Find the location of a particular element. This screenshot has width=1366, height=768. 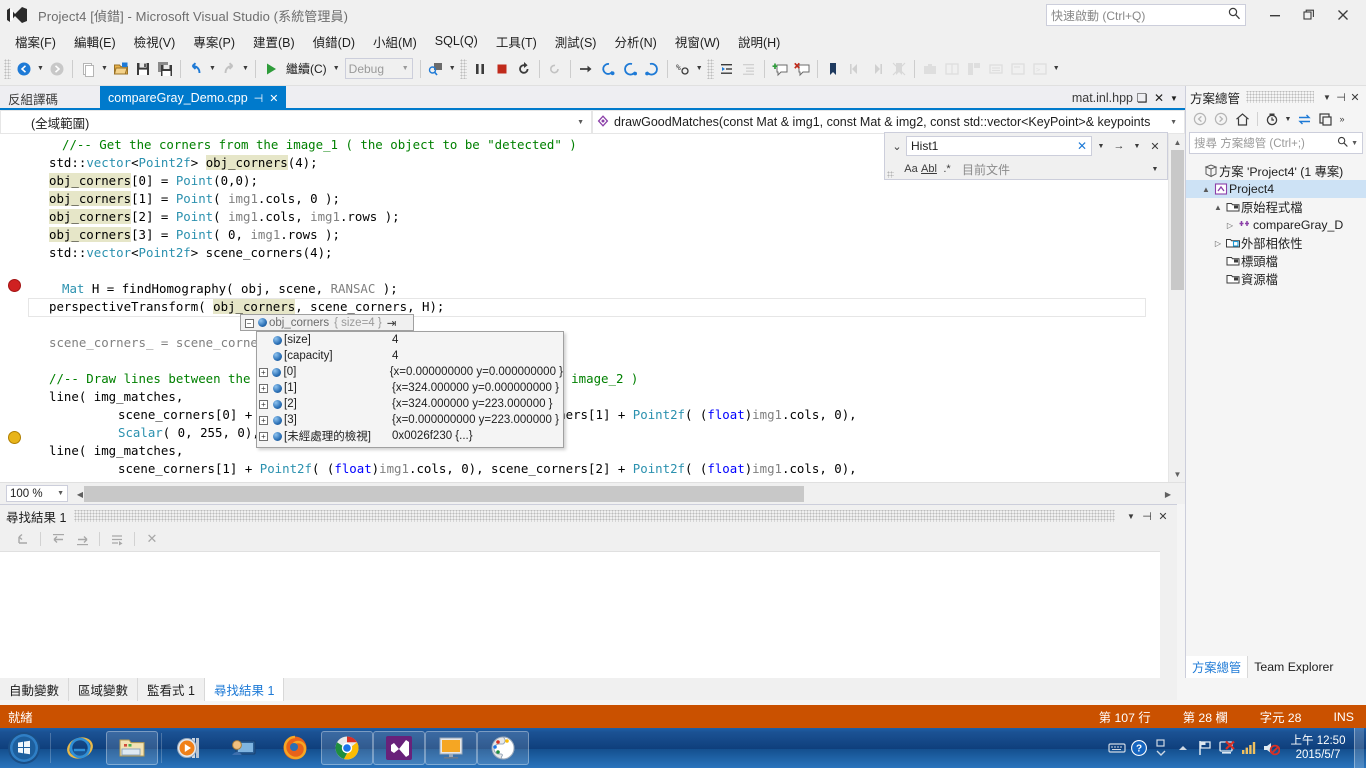

panel-drag-handle is located at coordinates (1280, 97).